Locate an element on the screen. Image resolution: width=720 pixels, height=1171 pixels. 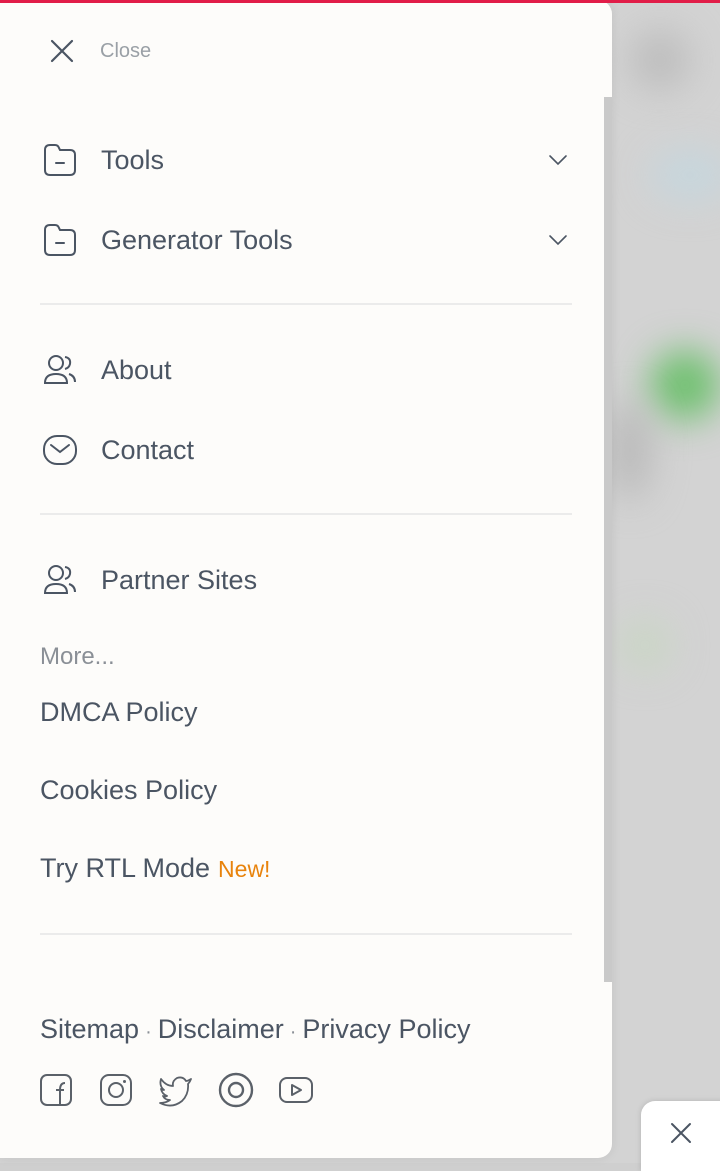
footer-links: Sitemap · Disclaimer · Privacy Policy is located at coordinates (255, 1029).